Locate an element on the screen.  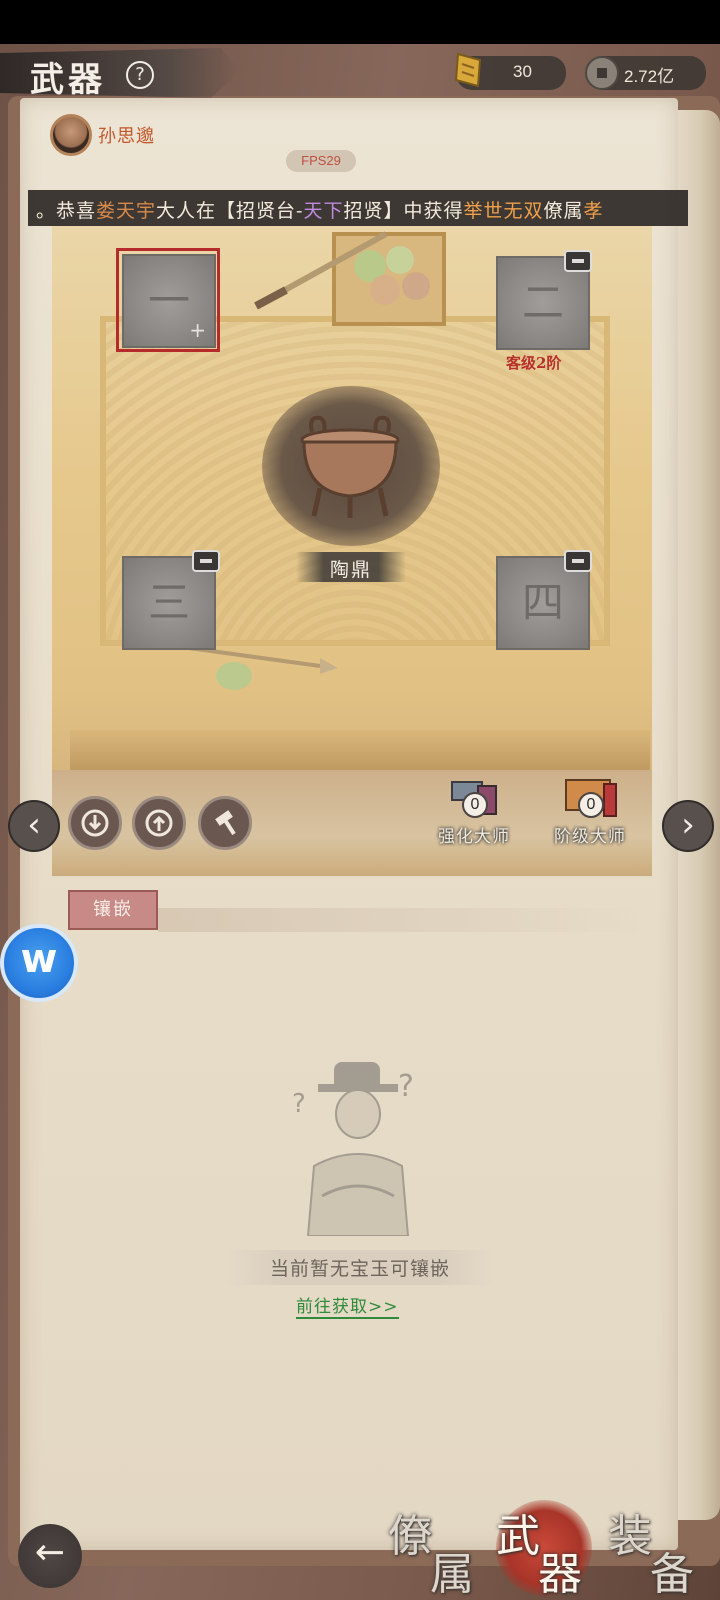
tab-char: 备 is located at coordinates (672, 1574).